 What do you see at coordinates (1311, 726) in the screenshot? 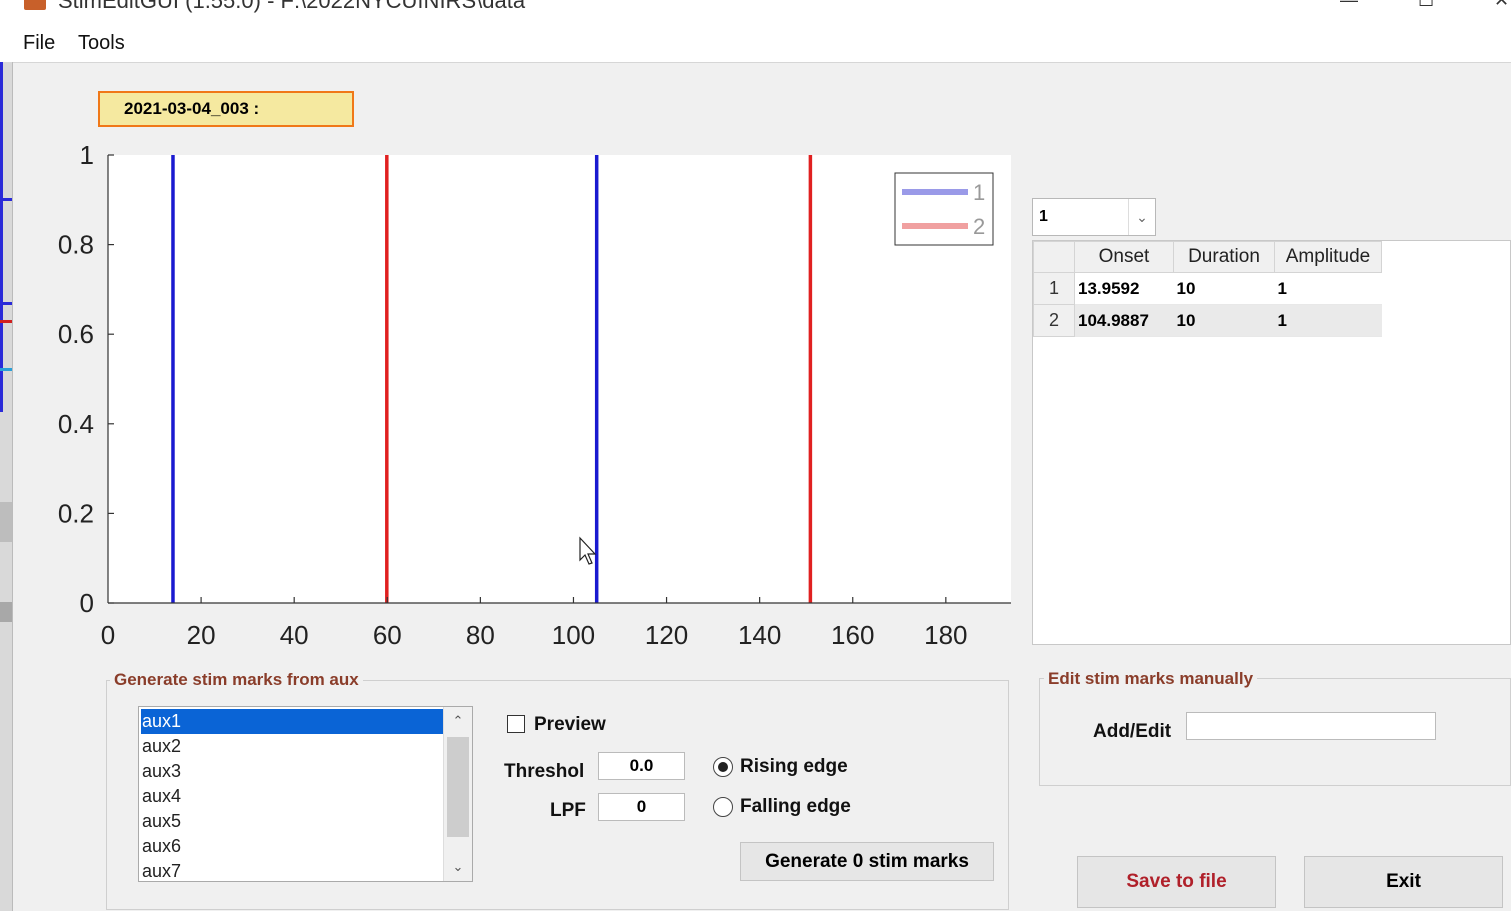
I see `add-edit-field` at bounding box center [1311, 726].